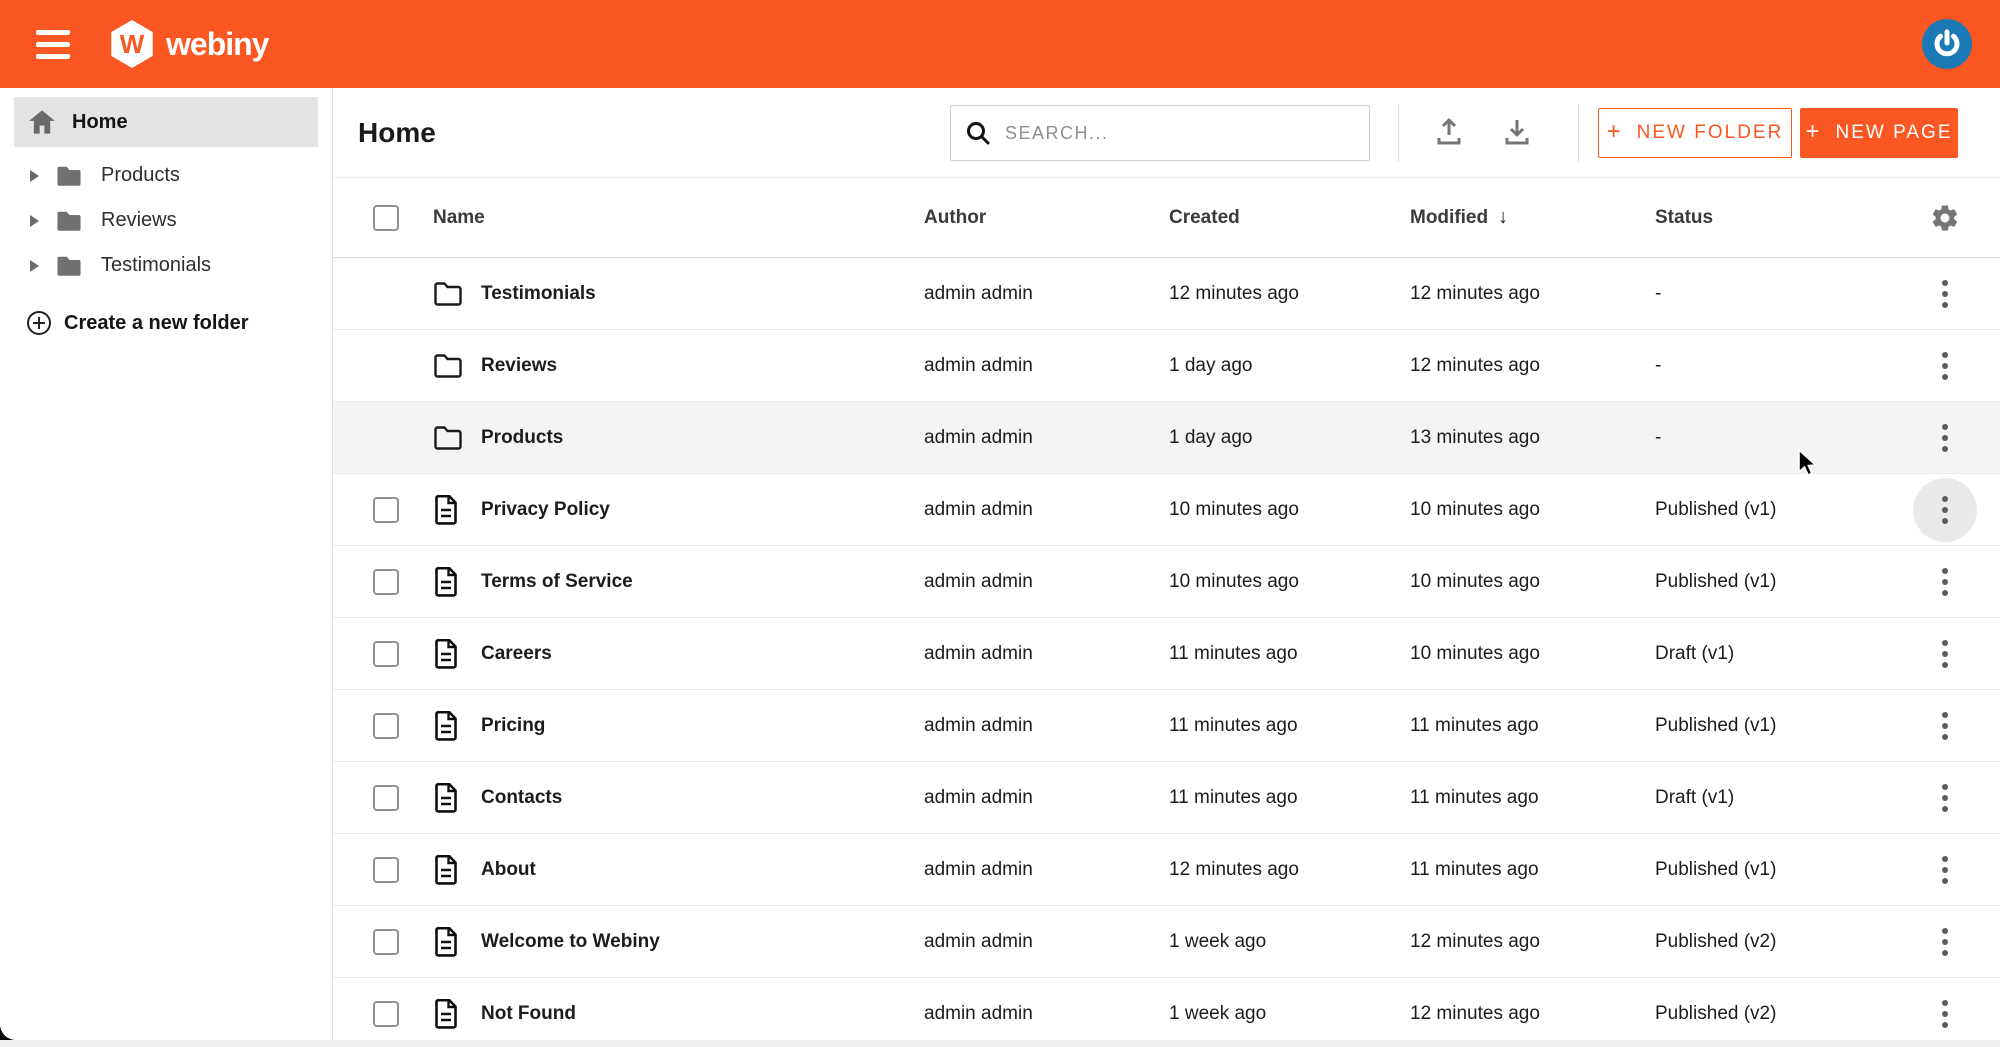 This screenshot has height=1047, width=2000. Describe the element at coordinates (139, 220) in the screenshot. I see `sidebar-folder-label: Reviews` at that location.